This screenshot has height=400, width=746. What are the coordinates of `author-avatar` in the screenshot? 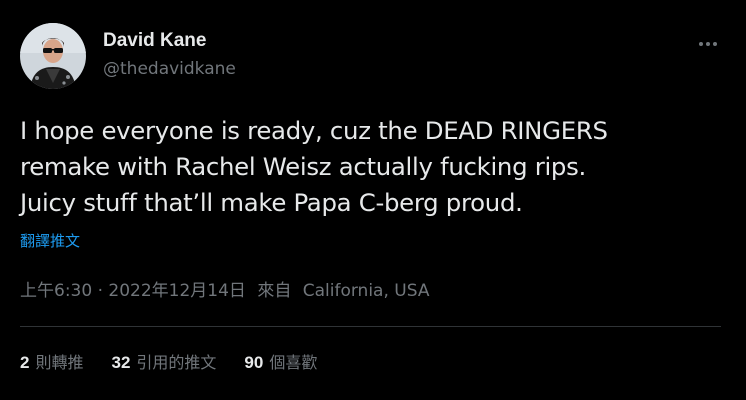 It's located at (53, 56).